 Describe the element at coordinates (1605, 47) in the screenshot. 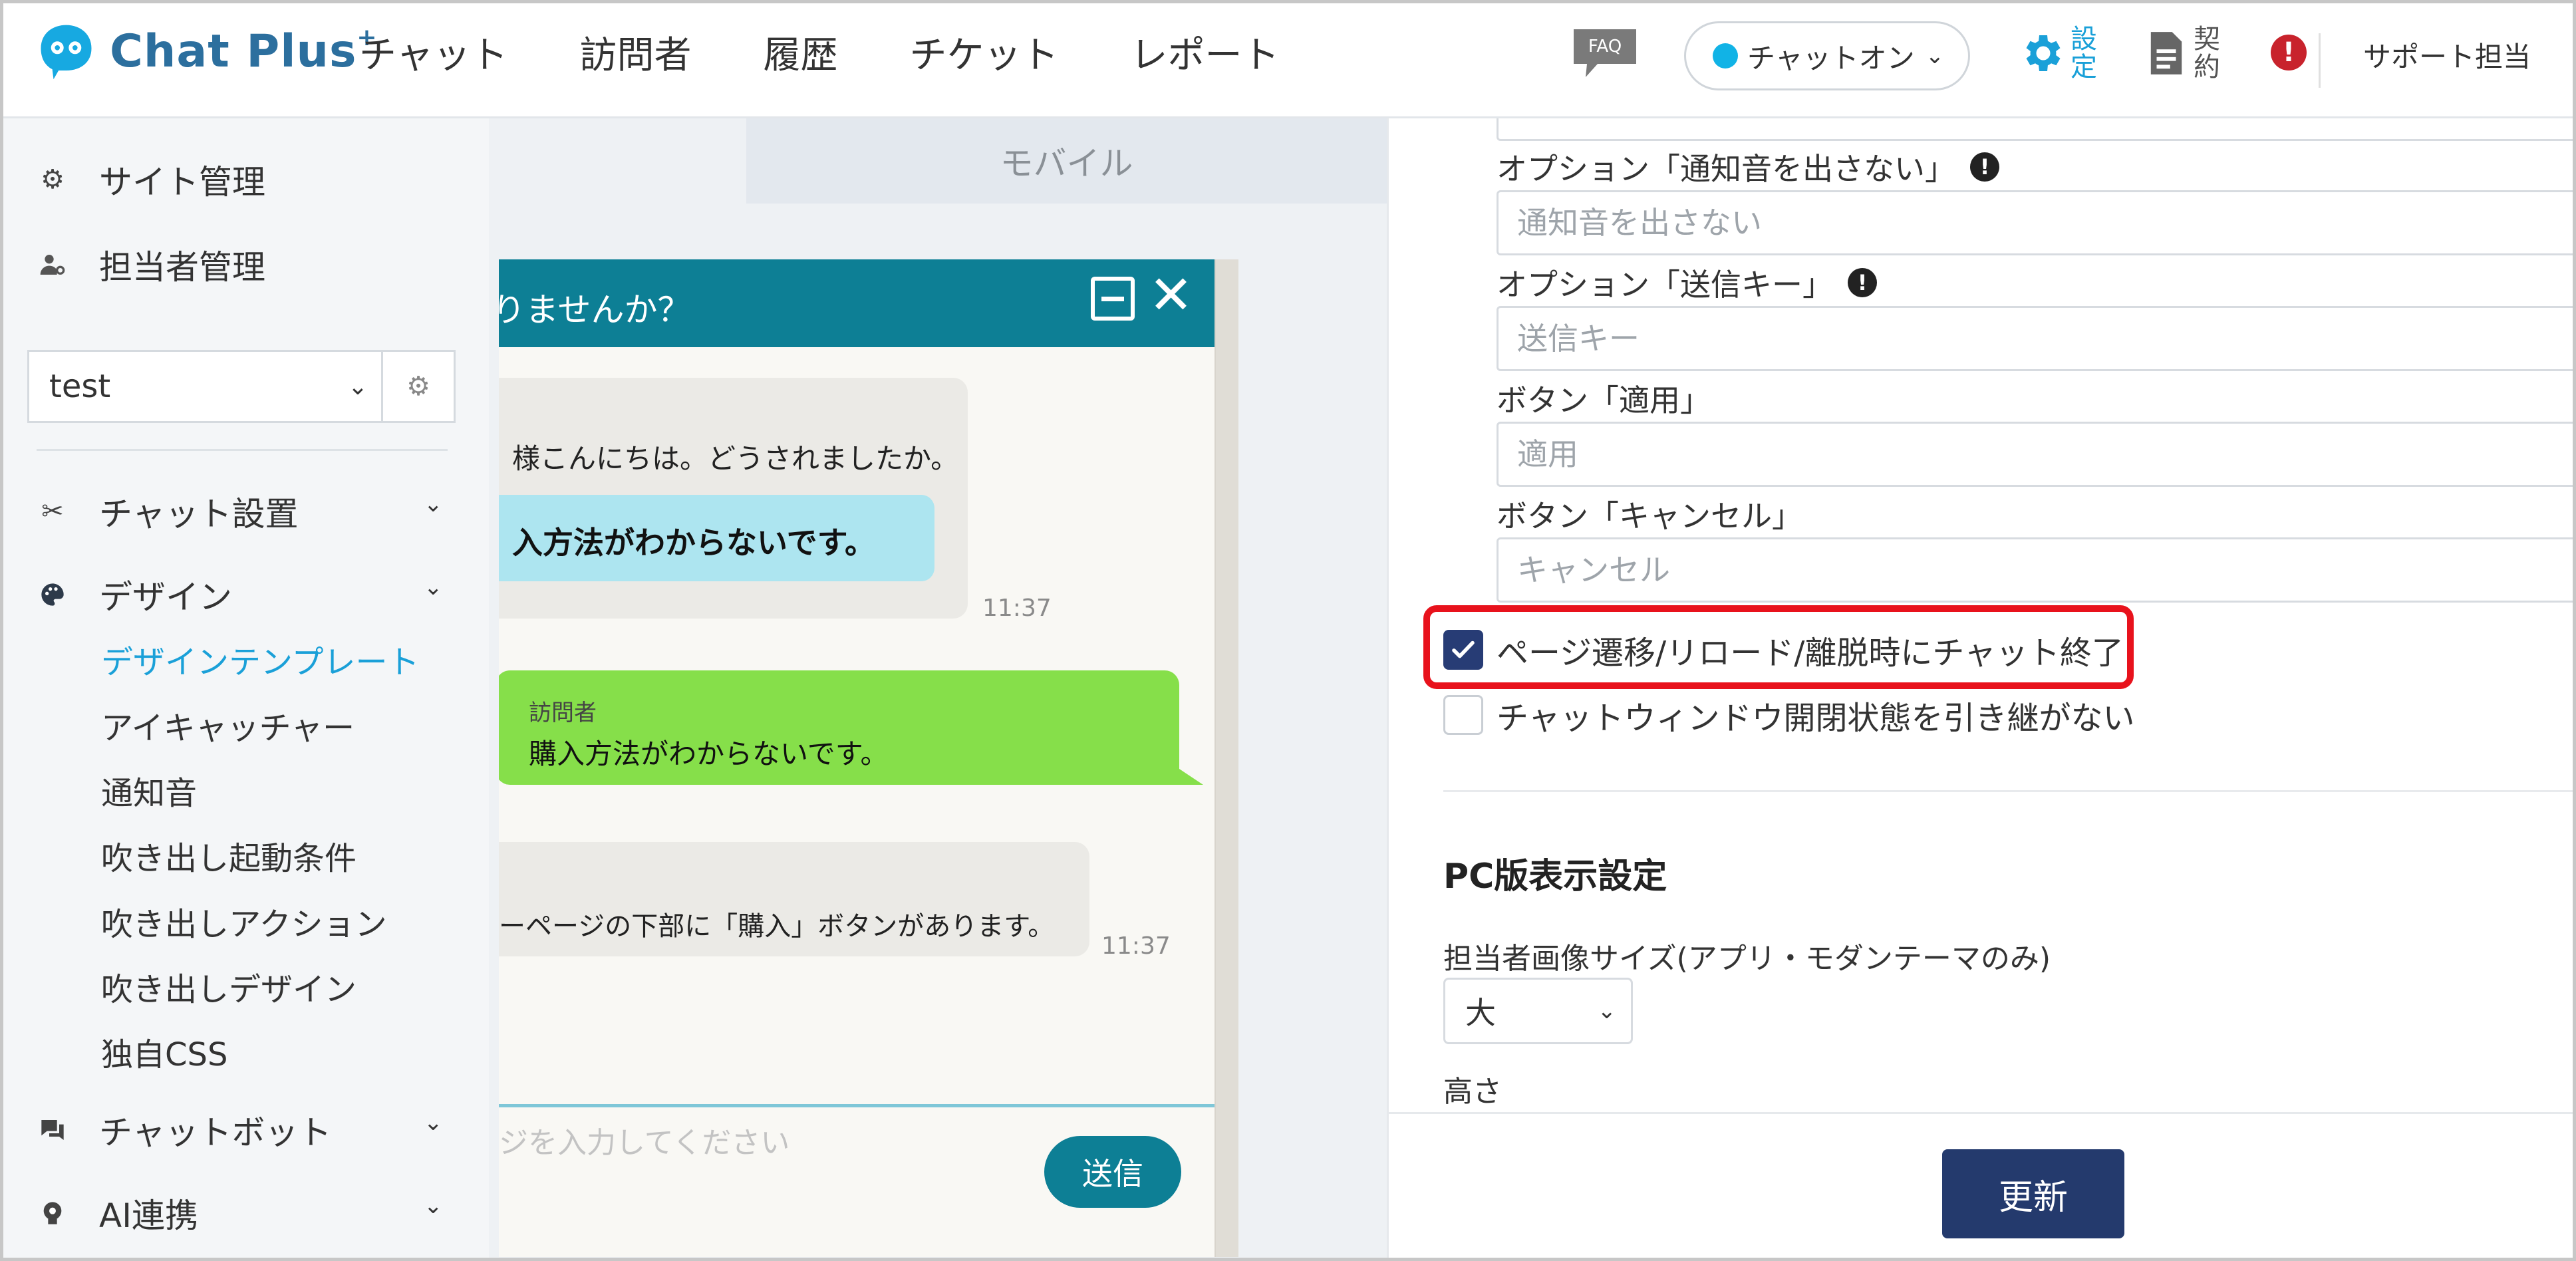

I see `faq-label: FAQ` at that location.